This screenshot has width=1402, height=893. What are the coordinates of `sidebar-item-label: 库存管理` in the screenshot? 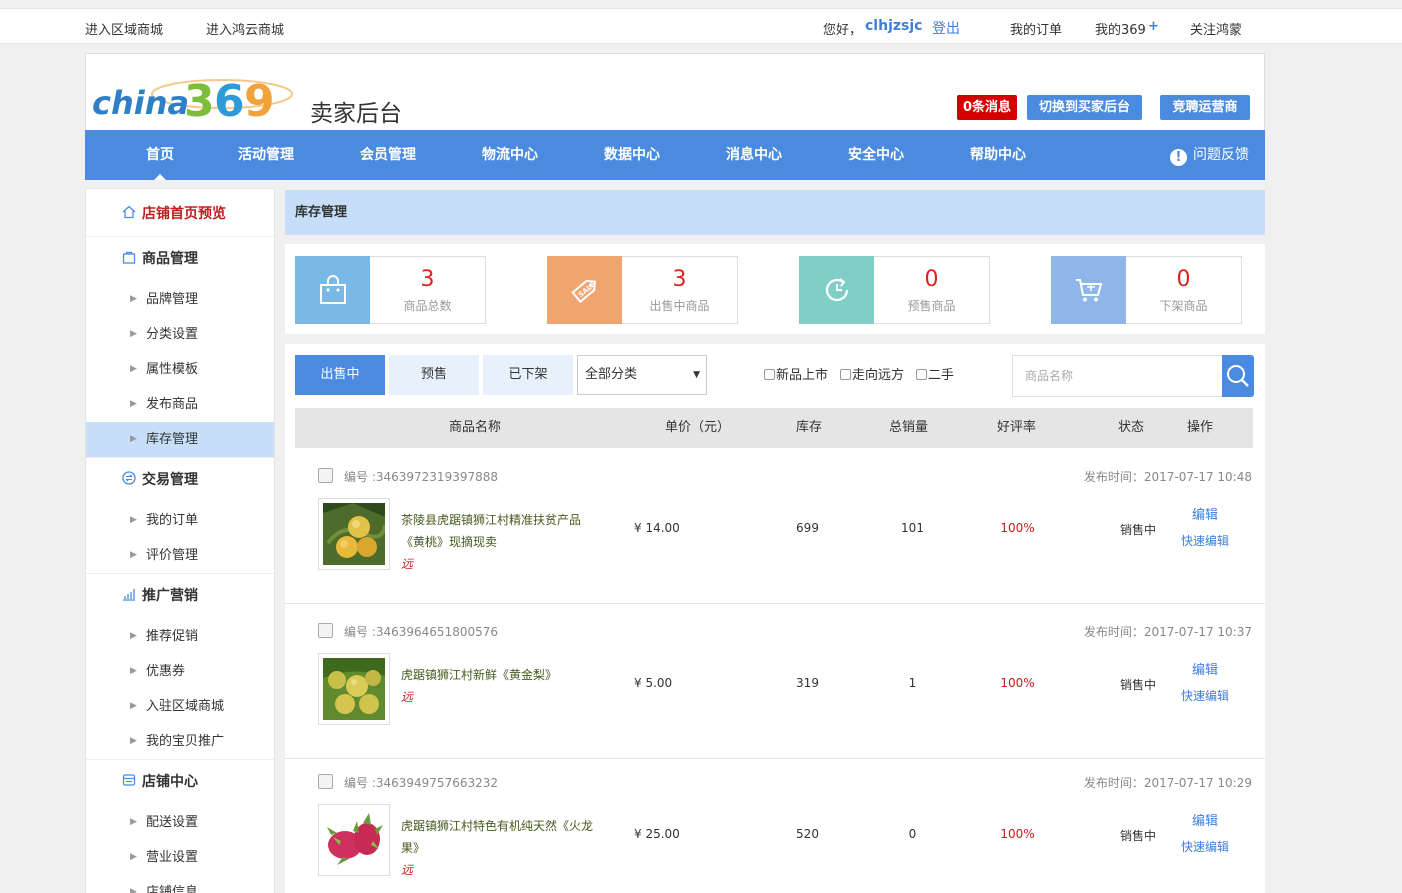 It's located at (172, 439).